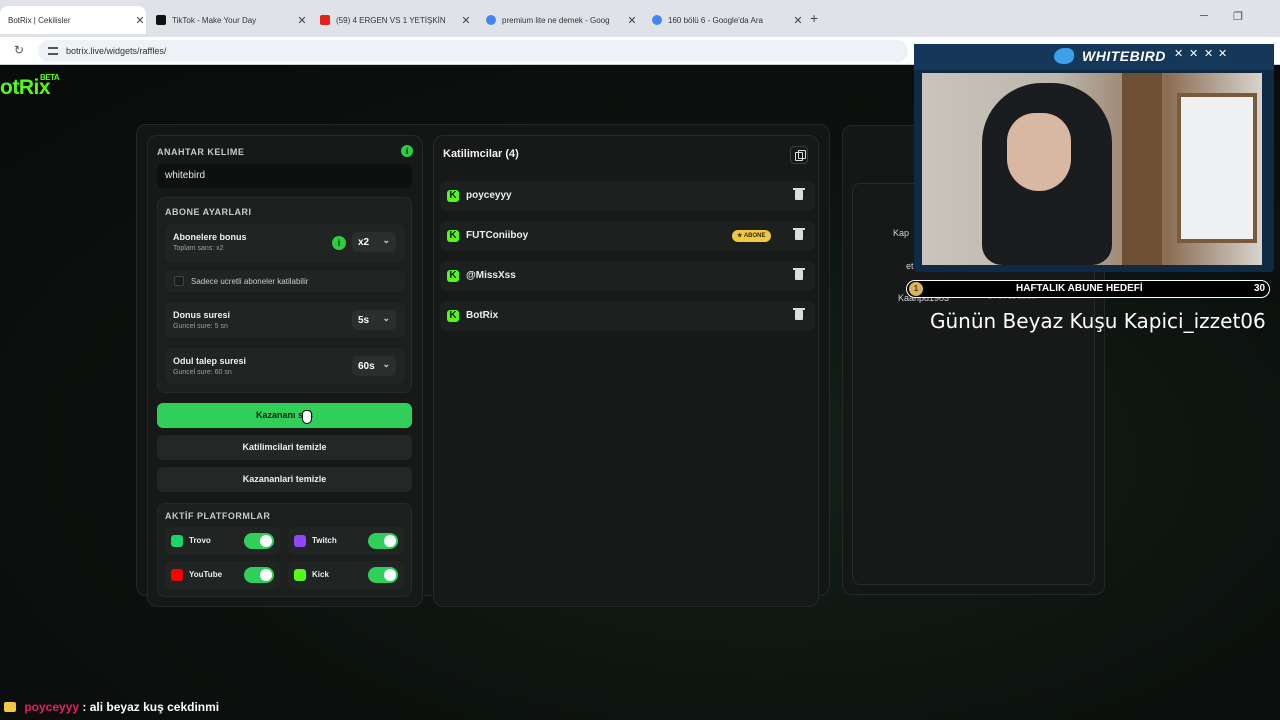 This screenshot has height=720, width=1280. Describe the element at coordinates (222, 541) in the screenshot. I see `platform-trovo: Trovo` at that location.